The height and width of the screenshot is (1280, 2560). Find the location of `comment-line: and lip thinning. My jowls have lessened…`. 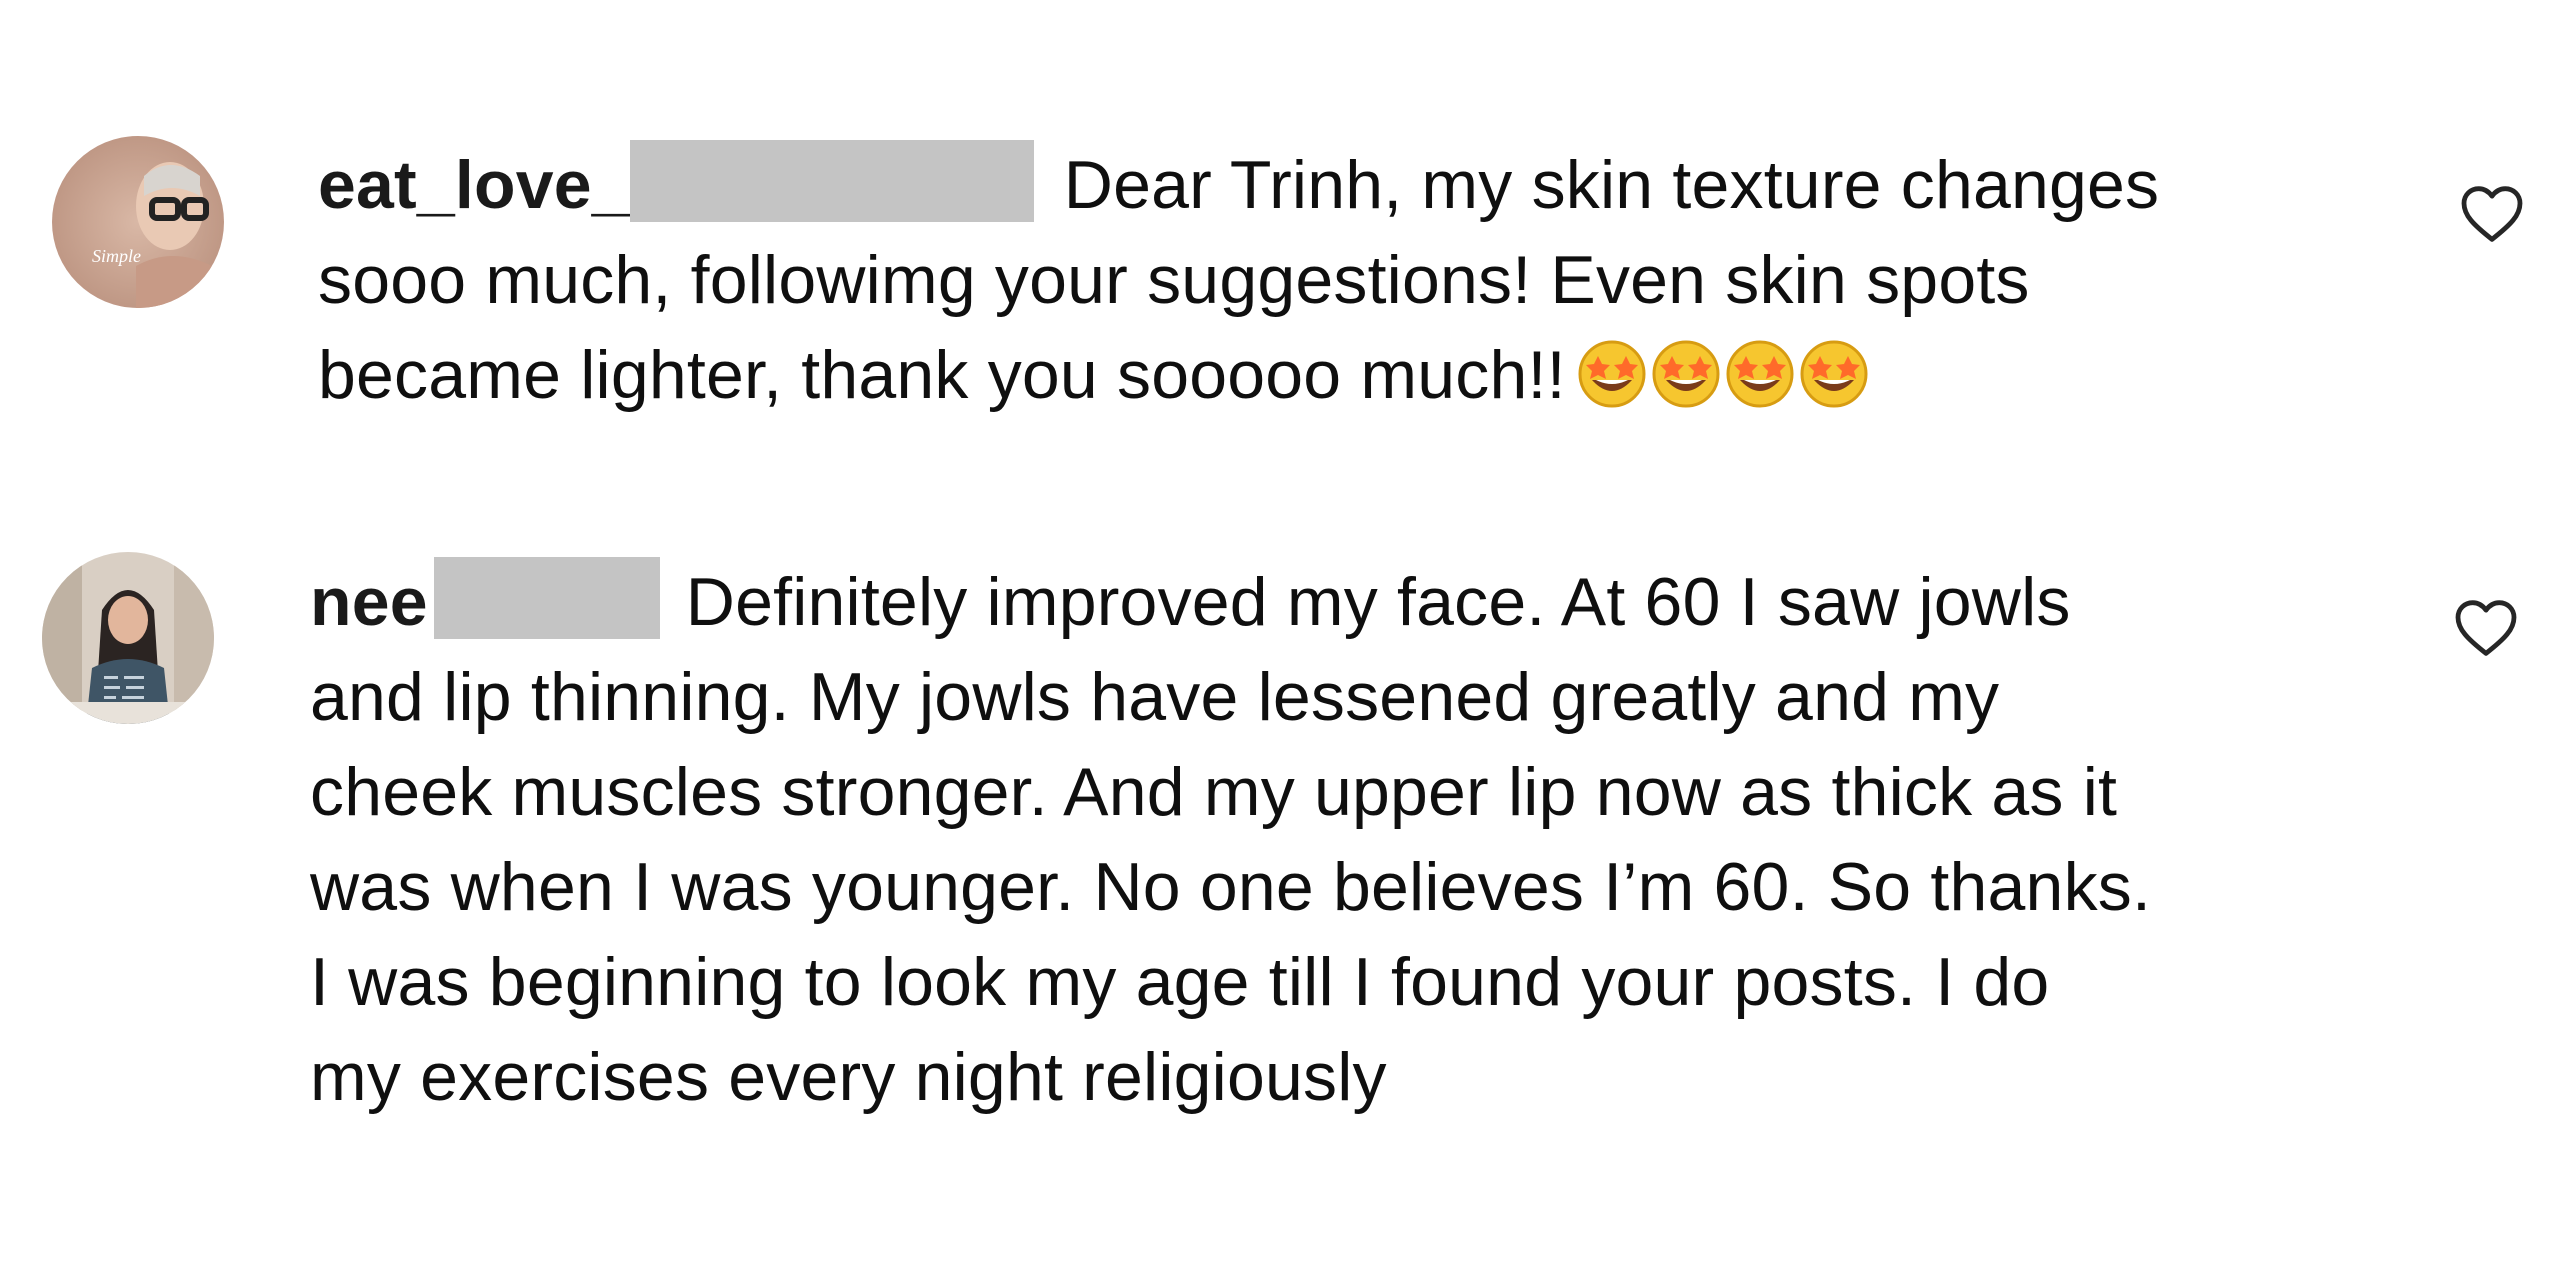

comment-line: and lip thinning. My jowls have lessened… is located at coordinates (1155, 697).